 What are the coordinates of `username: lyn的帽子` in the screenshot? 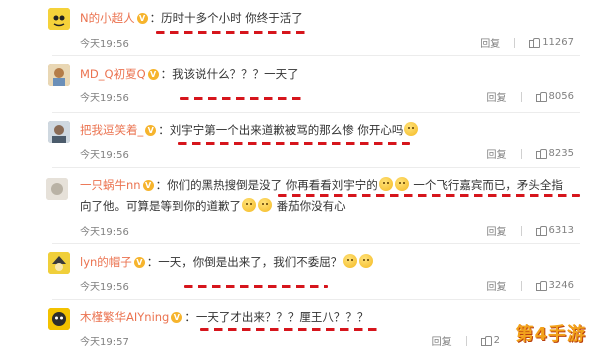 It's located at (106, 262).